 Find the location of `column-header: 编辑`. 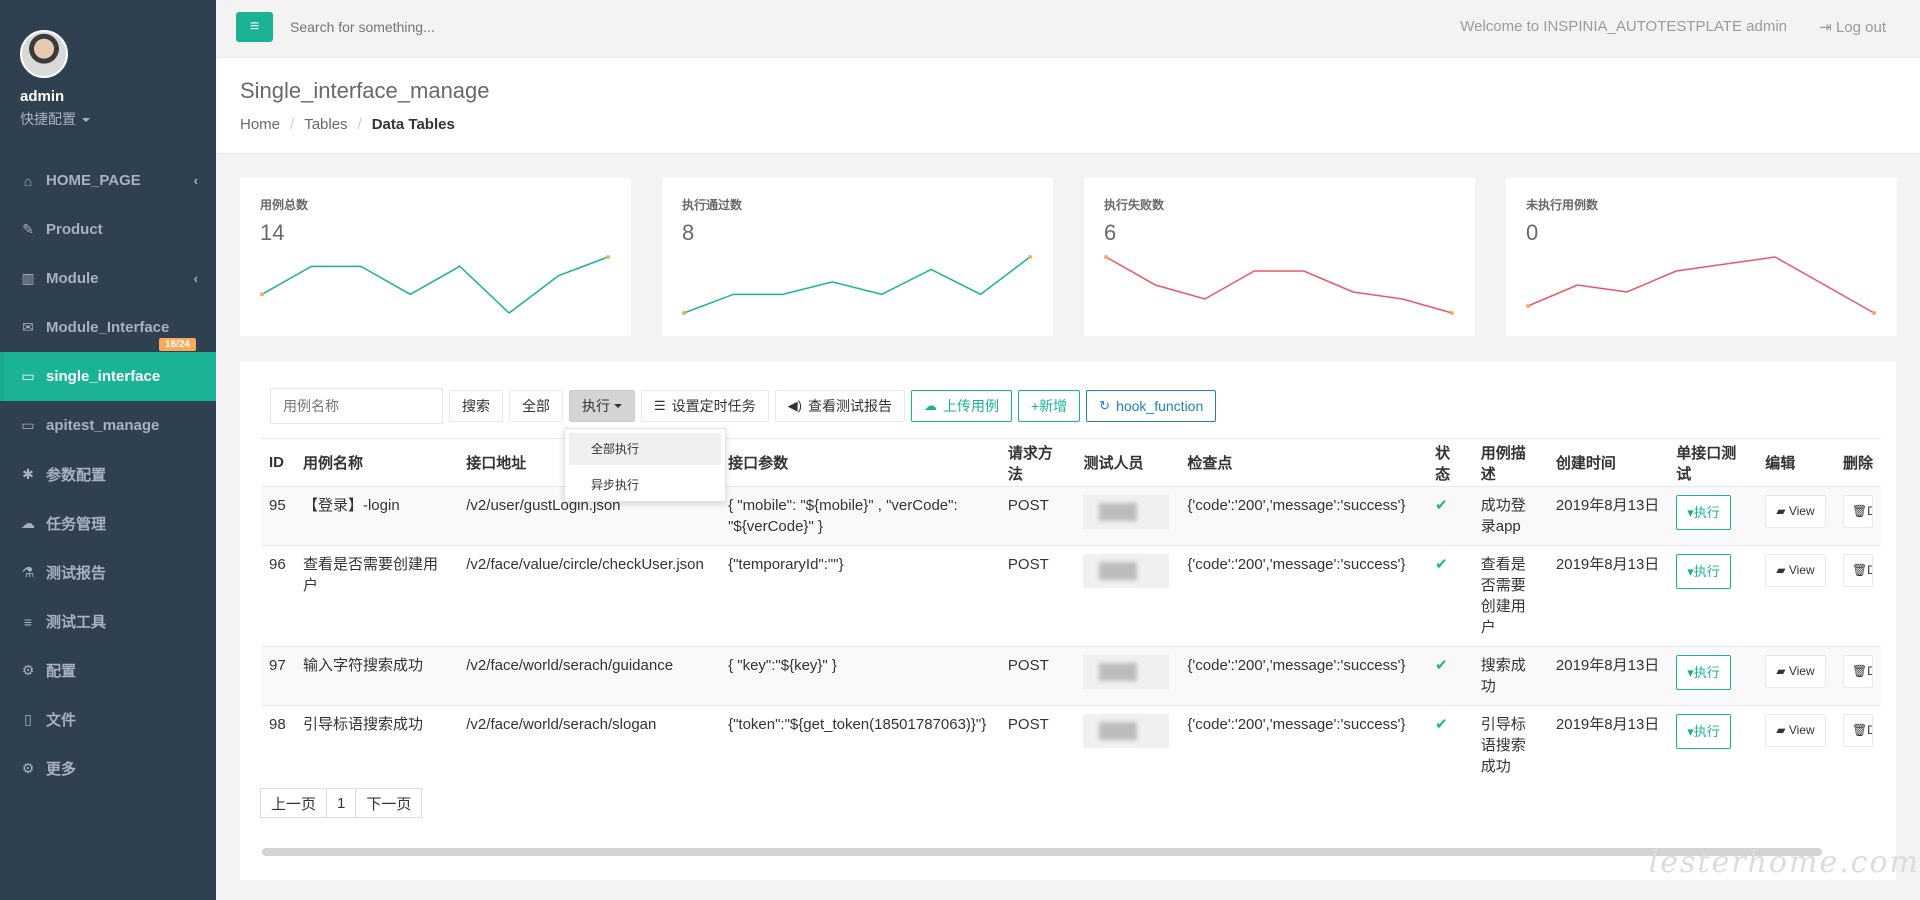

column-header: 编辑 is located at coordinates (1796, 462).